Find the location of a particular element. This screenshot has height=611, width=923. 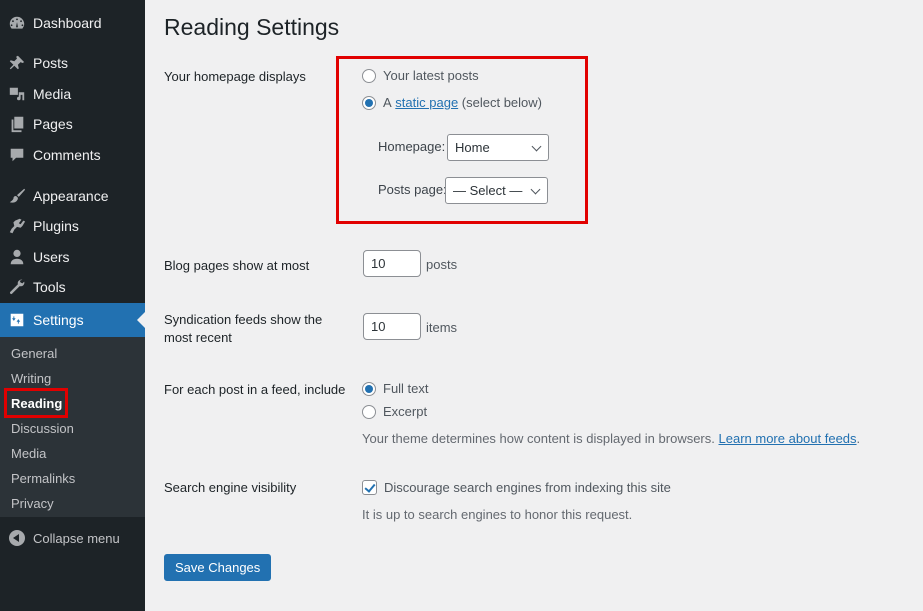

radio-label: Full text is located at coordinates (406, 388).